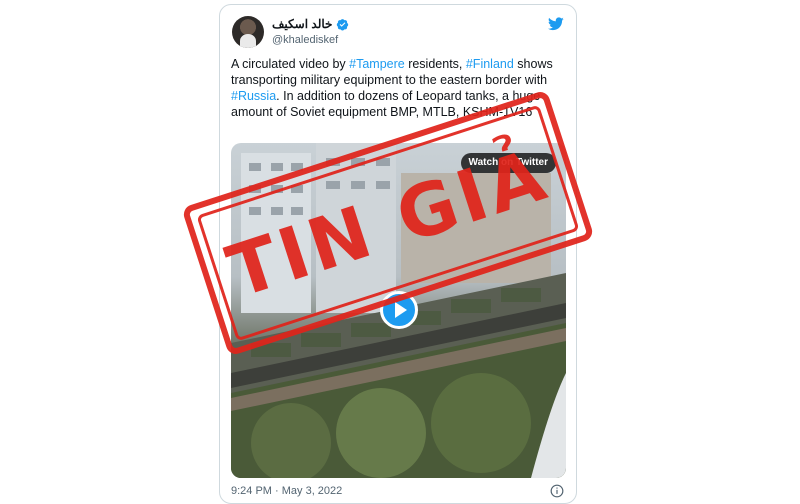 This screenshot has height=504, width=800. I want to click on avatar, so click(248, 32).